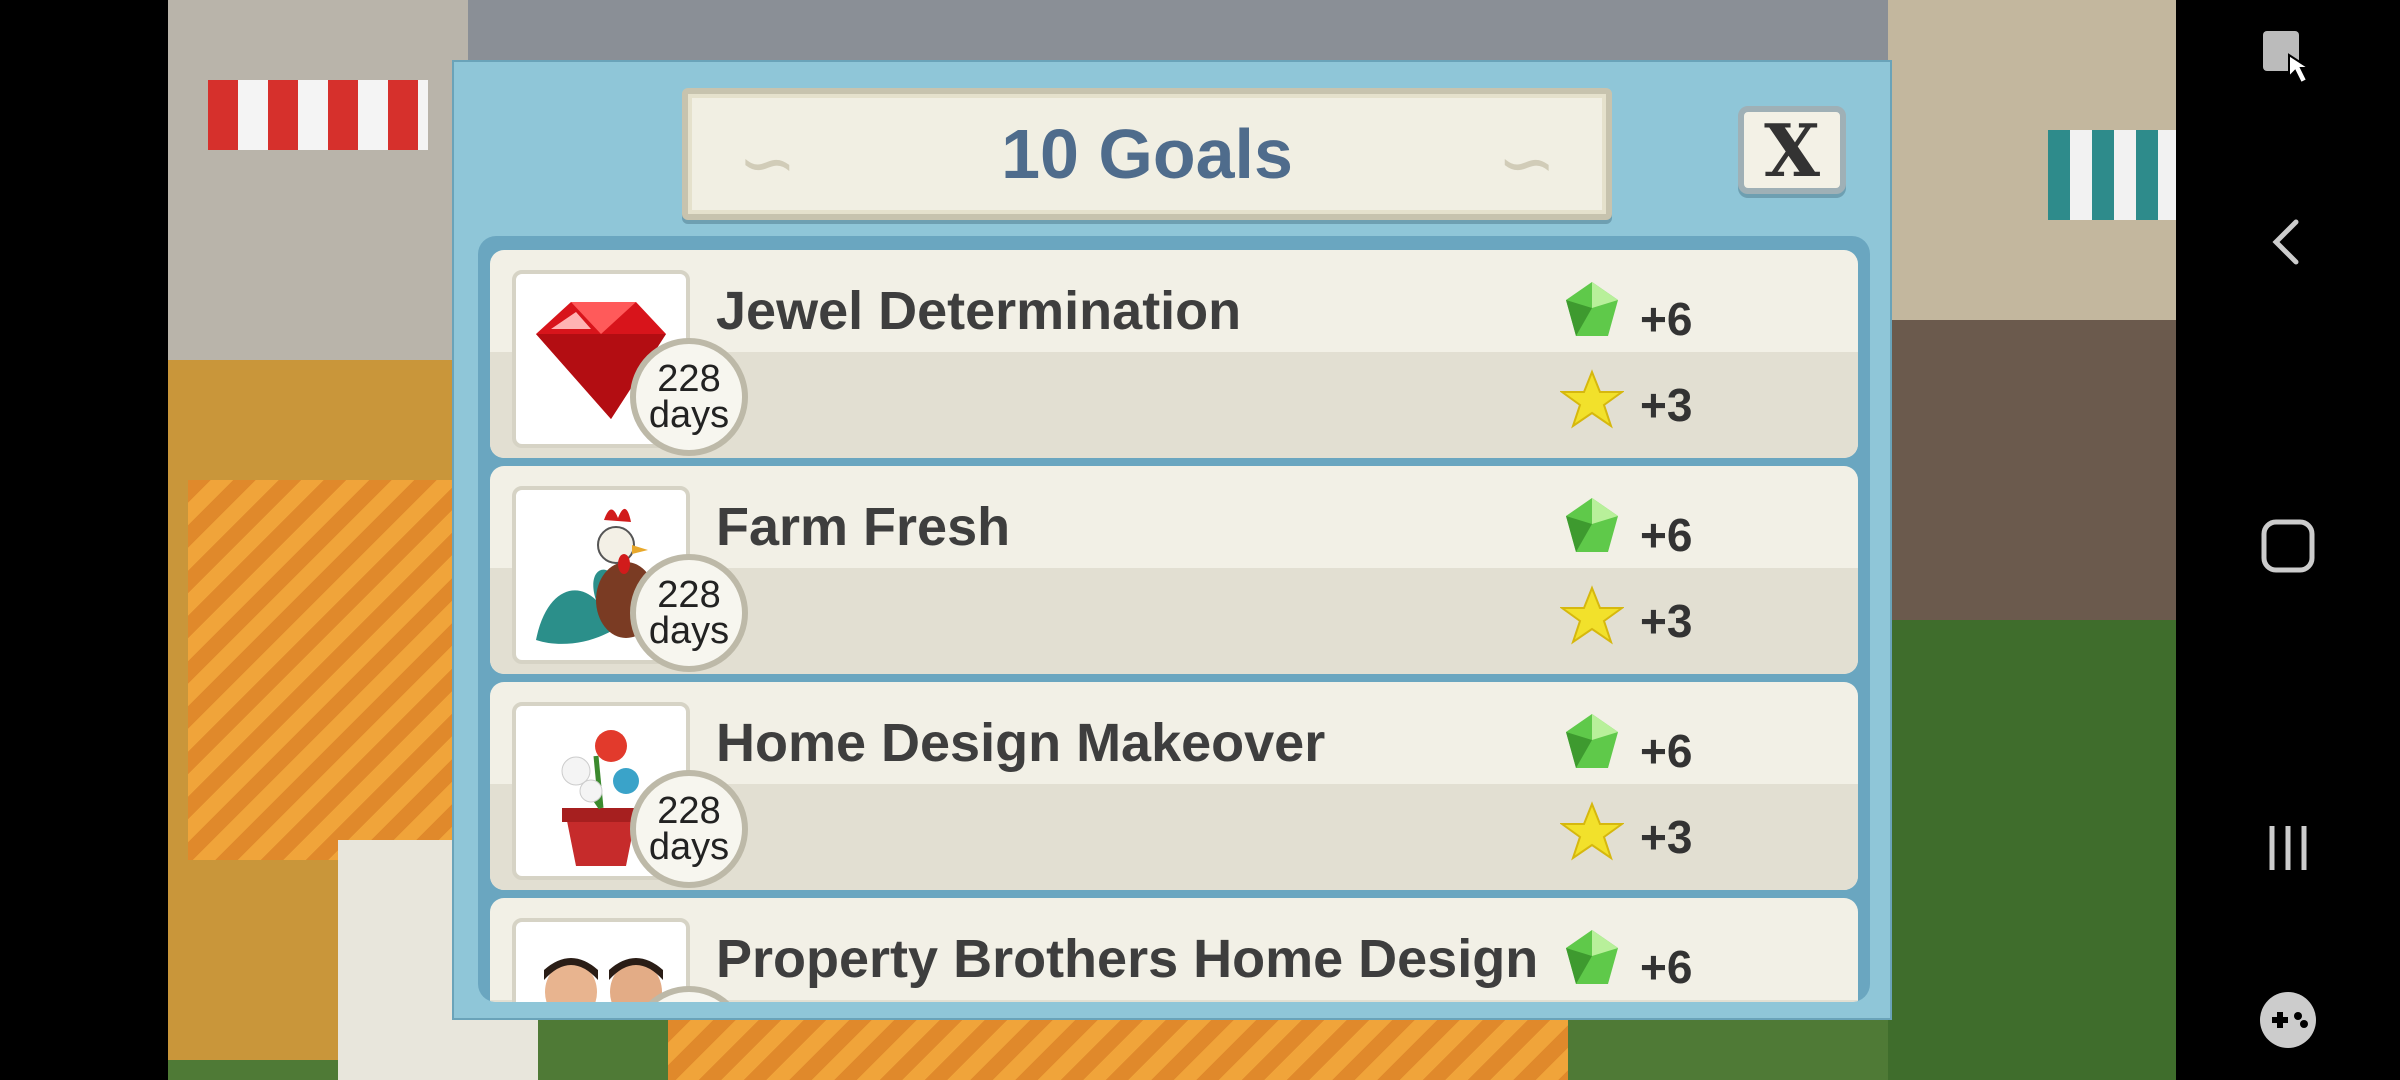 This screenshot has width=2400, height=1080. I want to click on restaurant-right, so click(2032, 485).